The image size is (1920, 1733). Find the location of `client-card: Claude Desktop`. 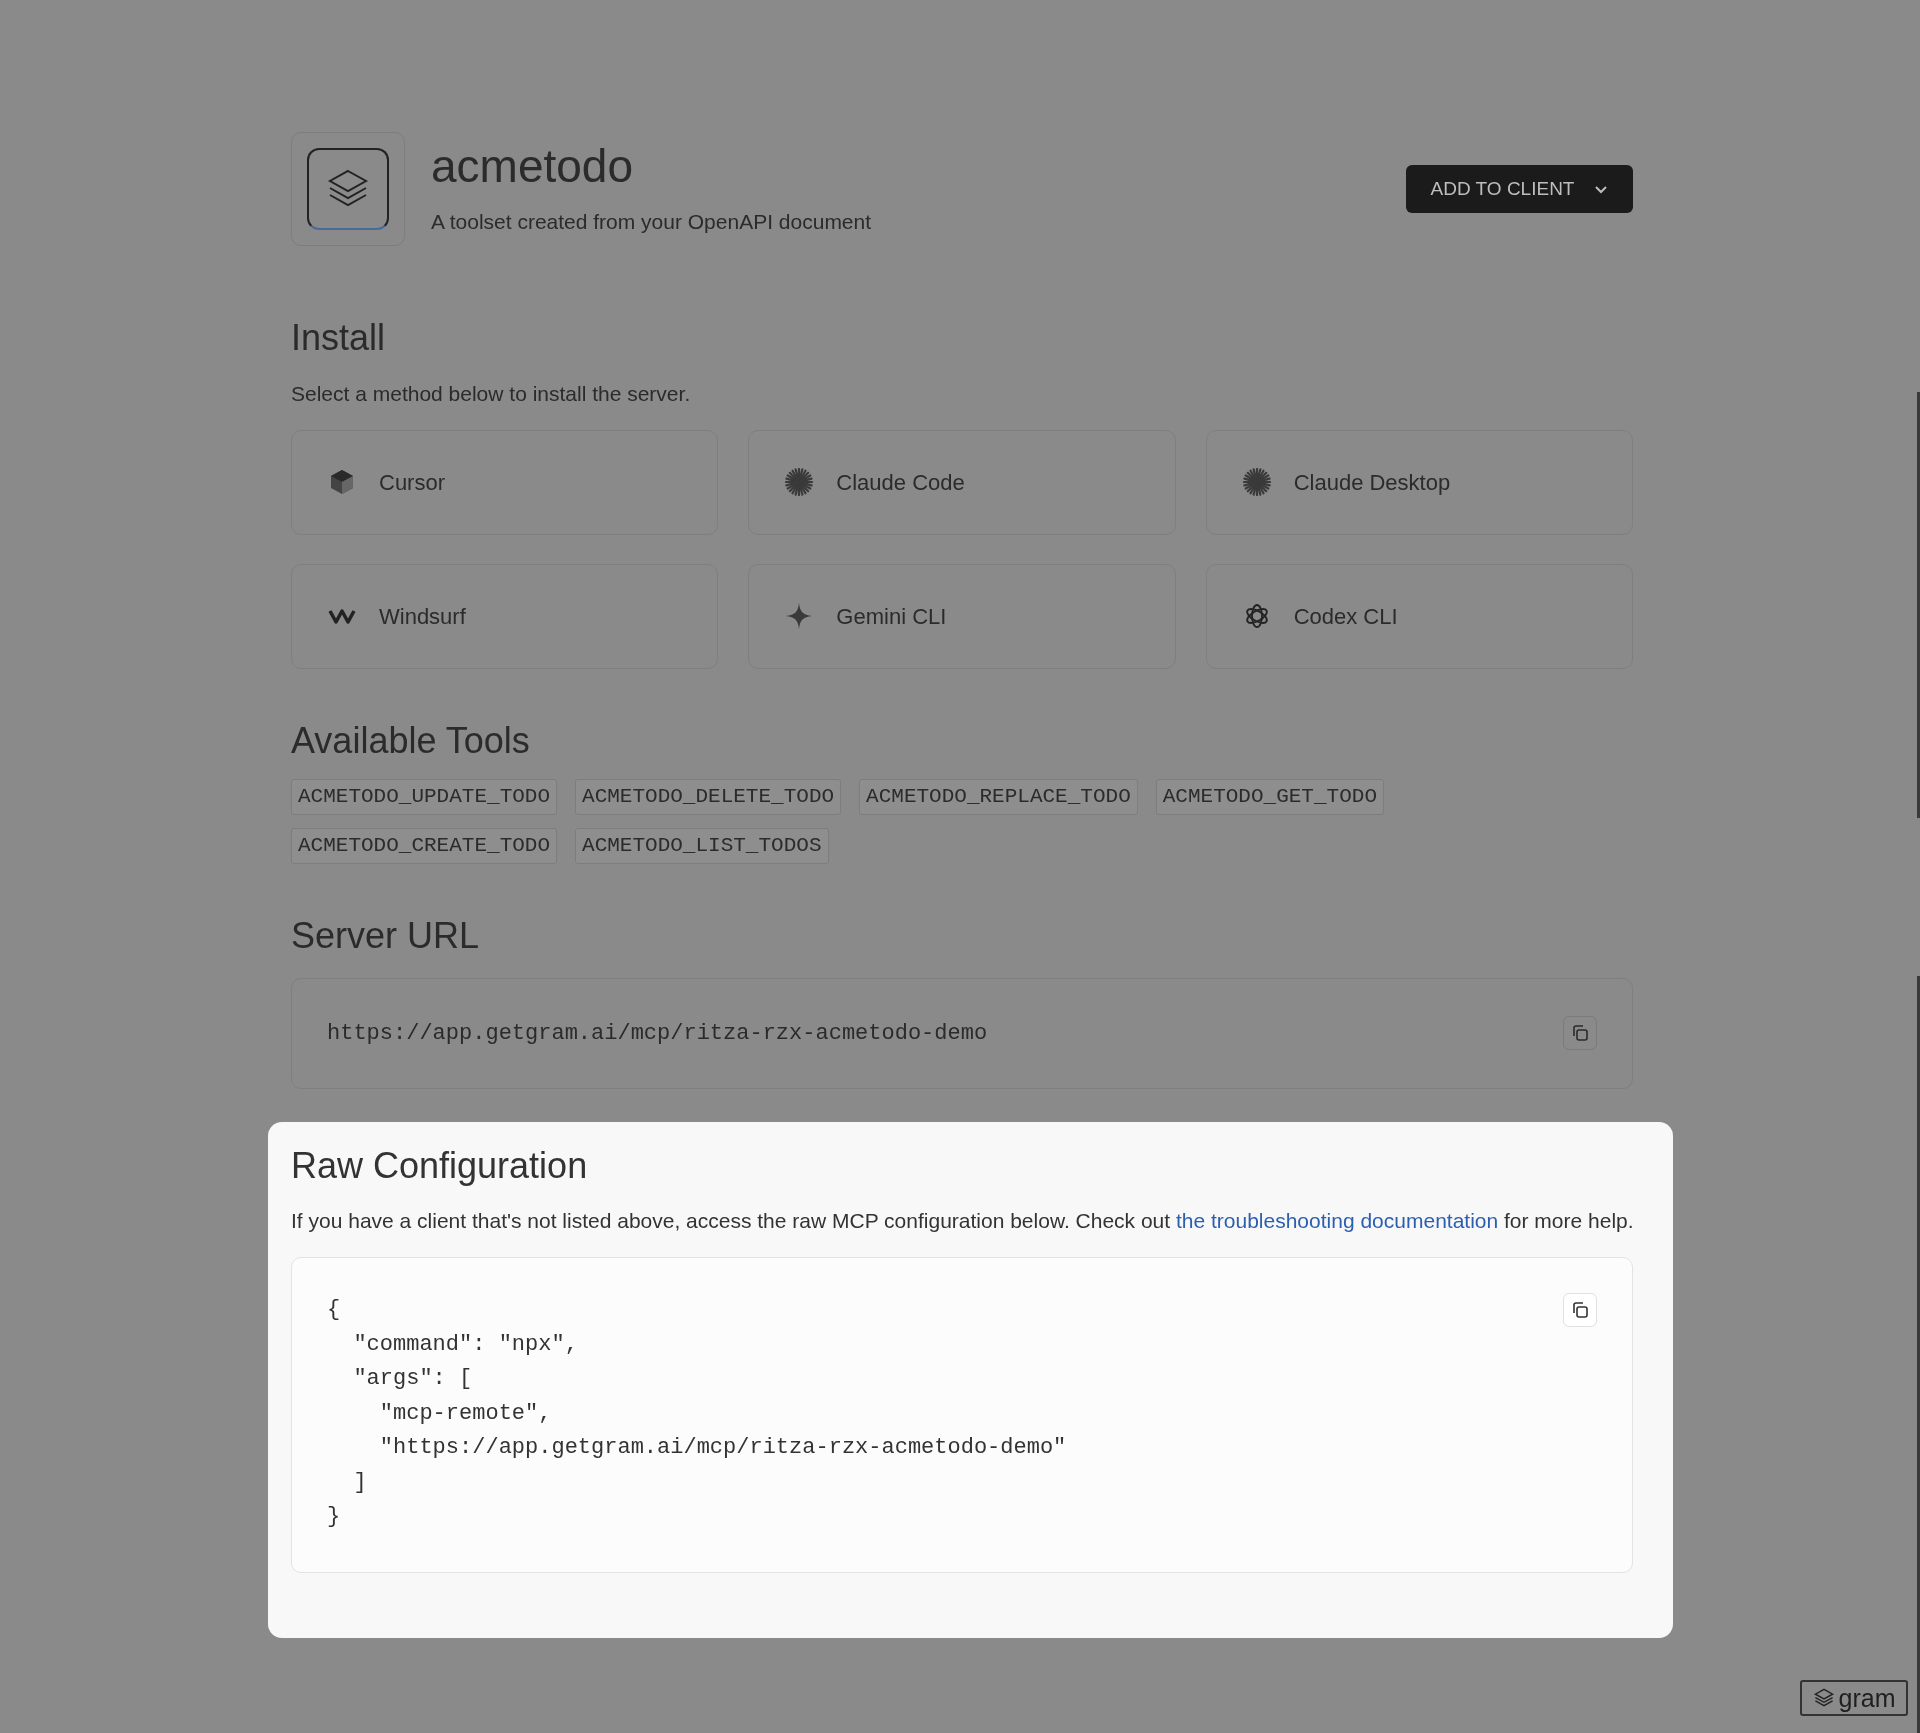

client-card: Claude Desktop is located at coordinates (1419, 482).